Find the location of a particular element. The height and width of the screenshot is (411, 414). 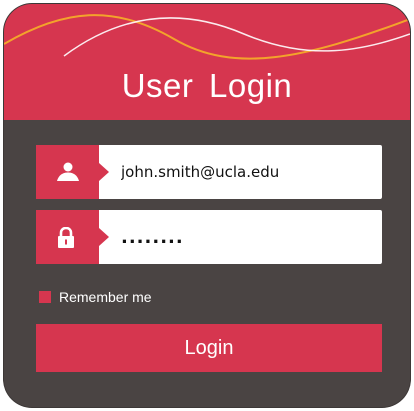

password-field is located at coordinates (209, 237).